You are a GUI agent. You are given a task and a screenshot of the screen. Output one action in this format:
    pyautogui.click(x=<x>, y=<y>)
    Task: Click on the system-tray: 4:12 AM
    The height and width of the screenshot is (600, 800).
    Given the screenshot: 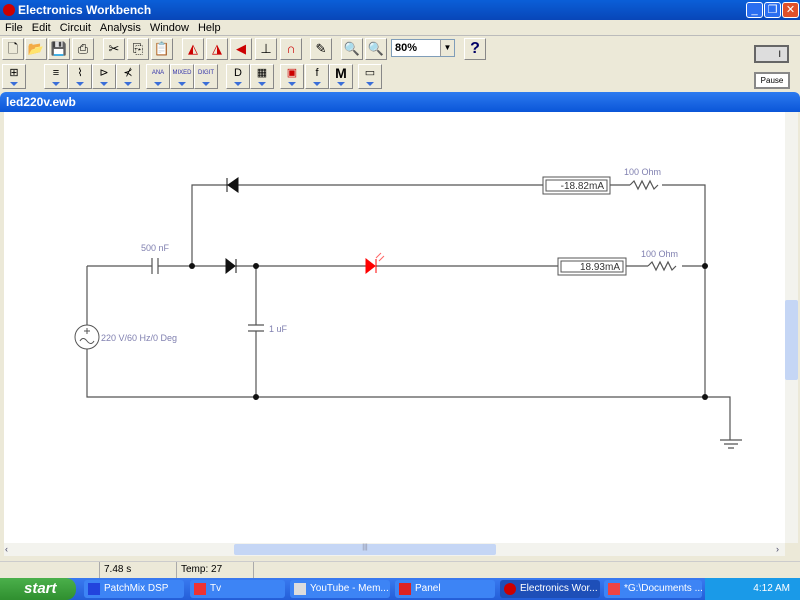 What is the action you would take?
    pyautogui.click(x=752, y=589)
    